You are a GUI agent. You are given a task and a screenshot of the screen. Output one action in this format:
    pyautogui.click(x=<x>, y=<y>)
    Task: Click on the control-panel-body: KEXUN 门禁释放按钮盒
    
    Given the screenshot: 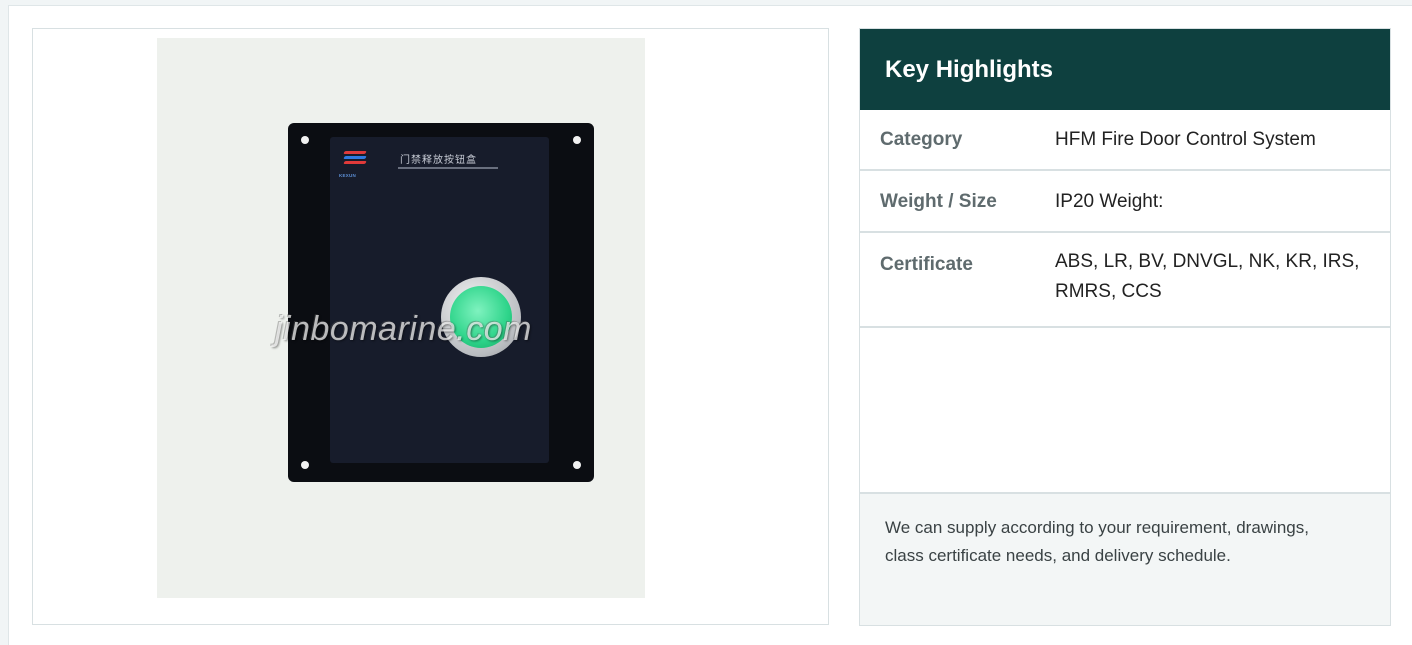 What is the action you would take?
    pyautogui.click(x=441, y=302)
    